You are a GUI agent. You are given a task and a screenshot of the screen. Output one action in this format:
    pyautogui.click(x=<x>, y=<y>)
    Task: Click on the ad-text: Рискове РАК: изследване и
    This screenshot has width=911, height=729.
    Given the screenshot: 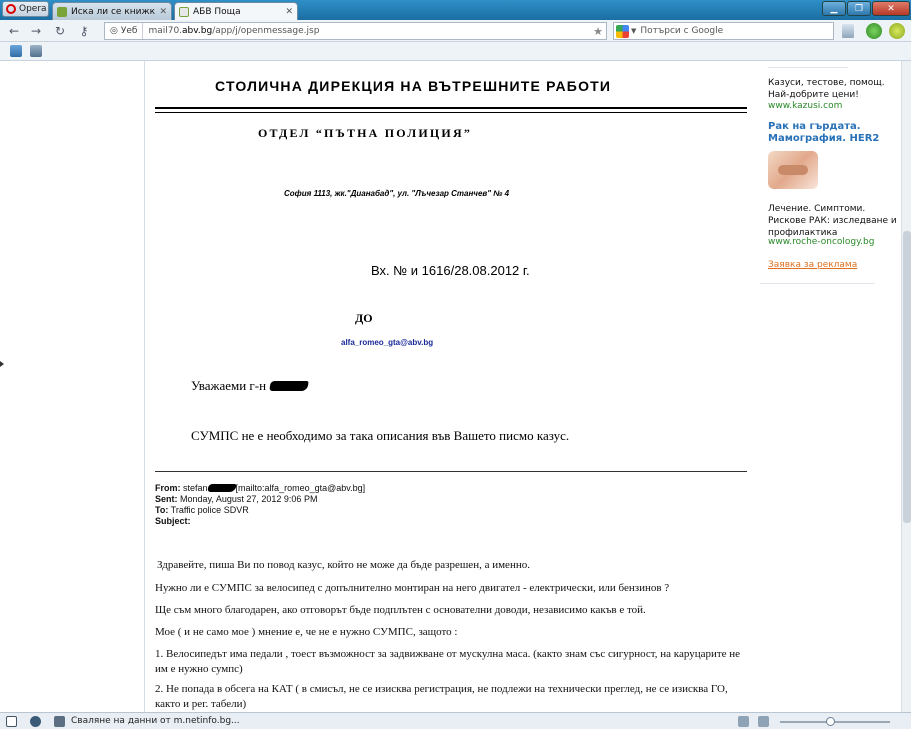 What is the action you would take?
    pyautogui.click(x=832, y=221)
    